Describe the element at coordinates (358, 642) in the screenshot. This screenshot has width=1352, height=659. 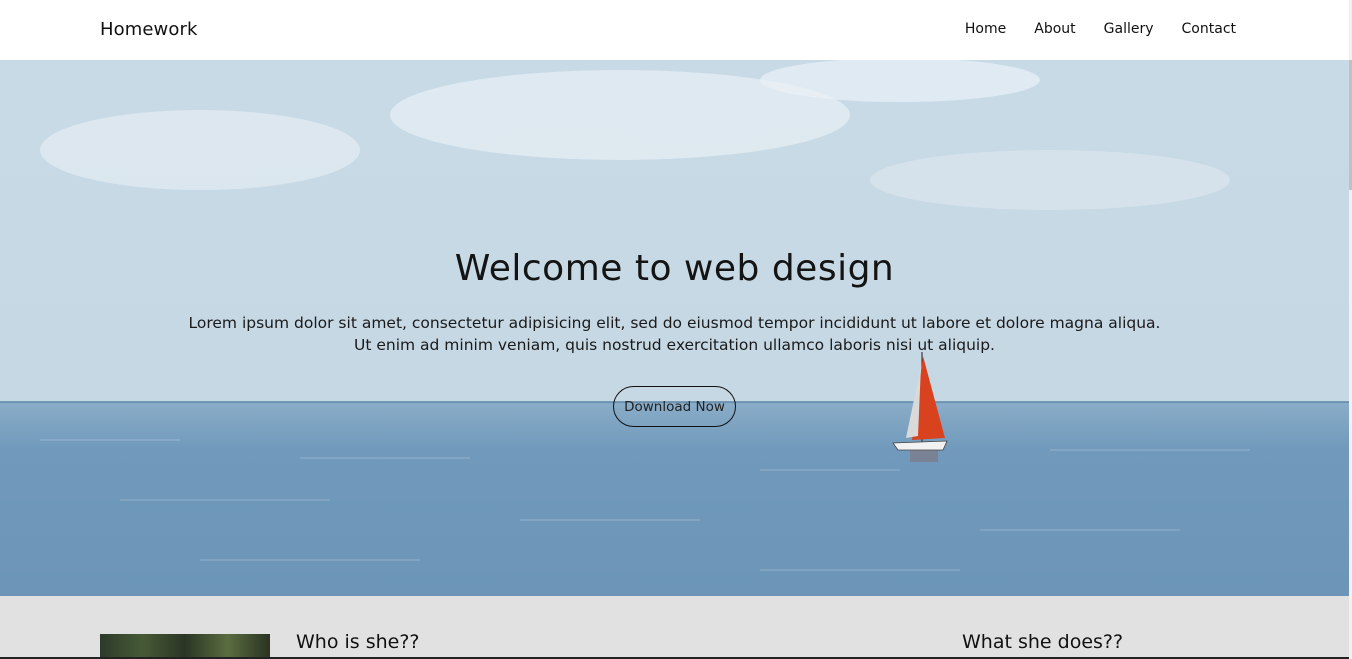
I see `who-heading: Who is she??` at that location.